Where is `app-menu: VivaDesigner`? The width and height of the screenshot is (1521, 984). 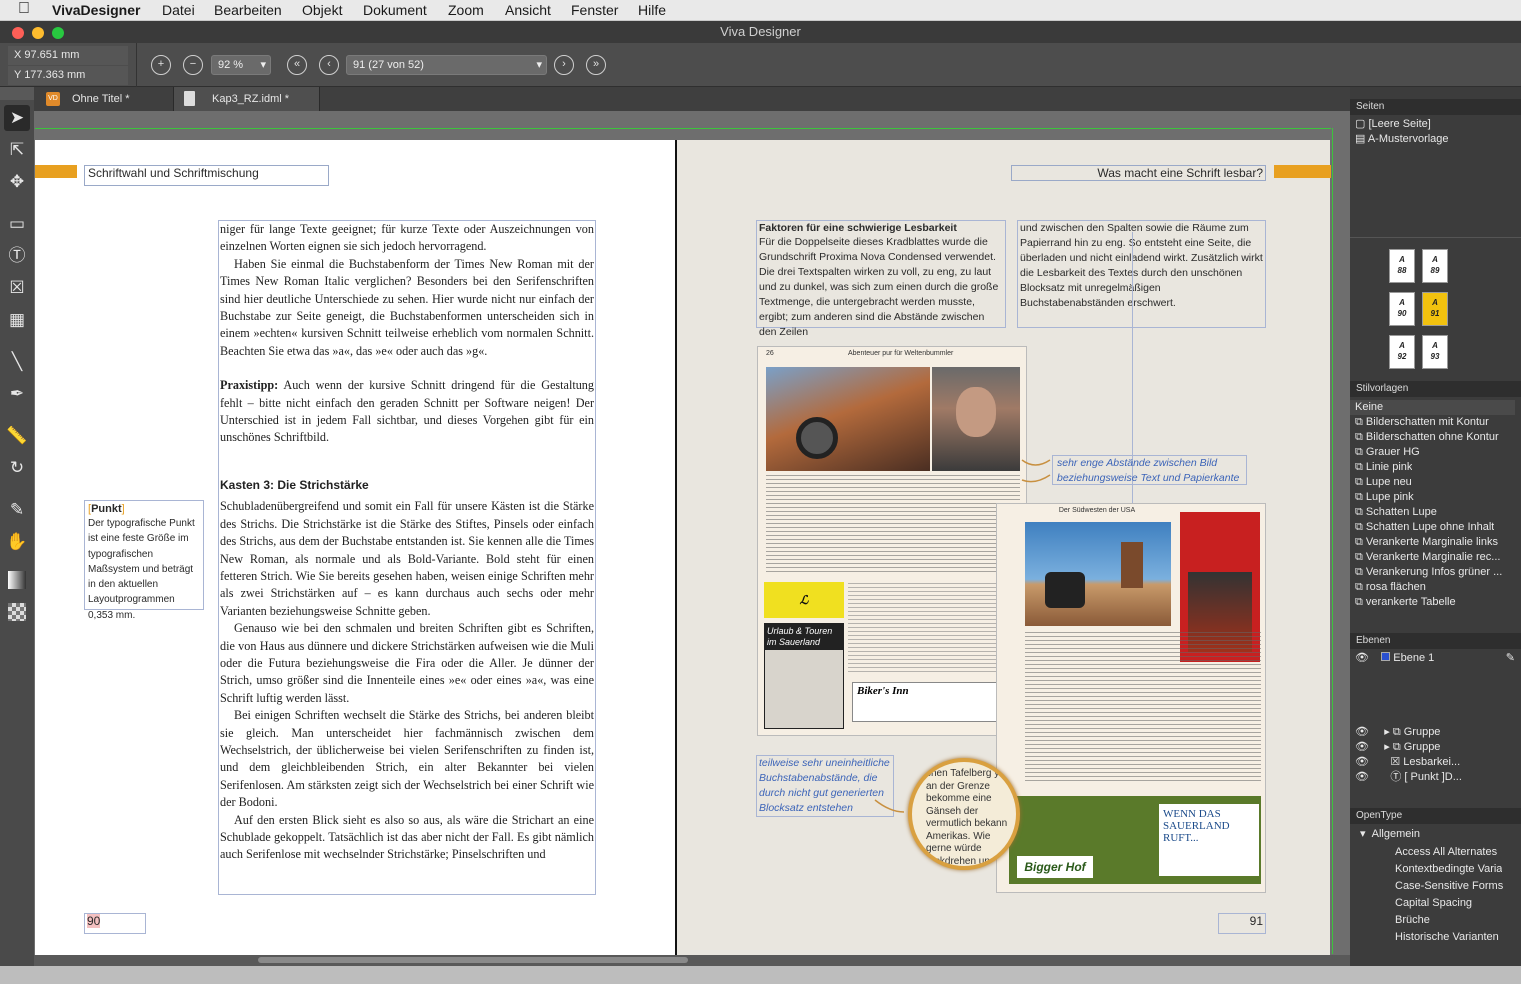
app-menu: VivaDesigner is located at coordinates (96, 10).